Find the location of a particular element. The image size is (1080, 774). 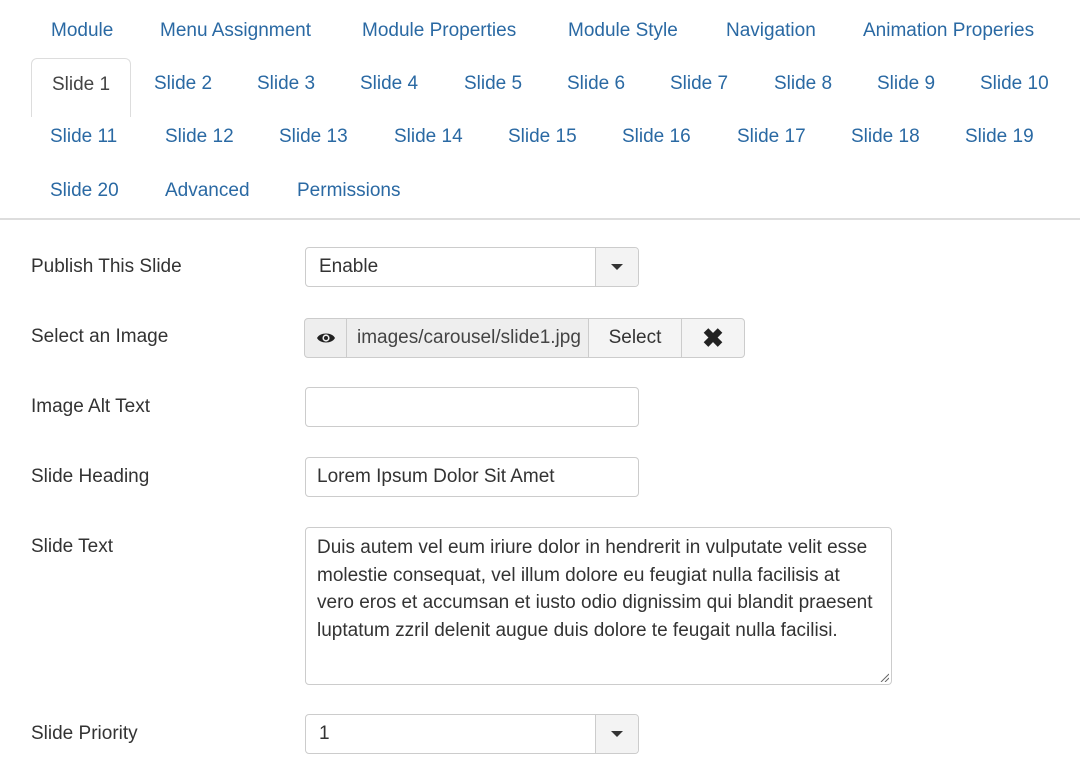

close-icon: ✖ is located at coordinates (713, 338).